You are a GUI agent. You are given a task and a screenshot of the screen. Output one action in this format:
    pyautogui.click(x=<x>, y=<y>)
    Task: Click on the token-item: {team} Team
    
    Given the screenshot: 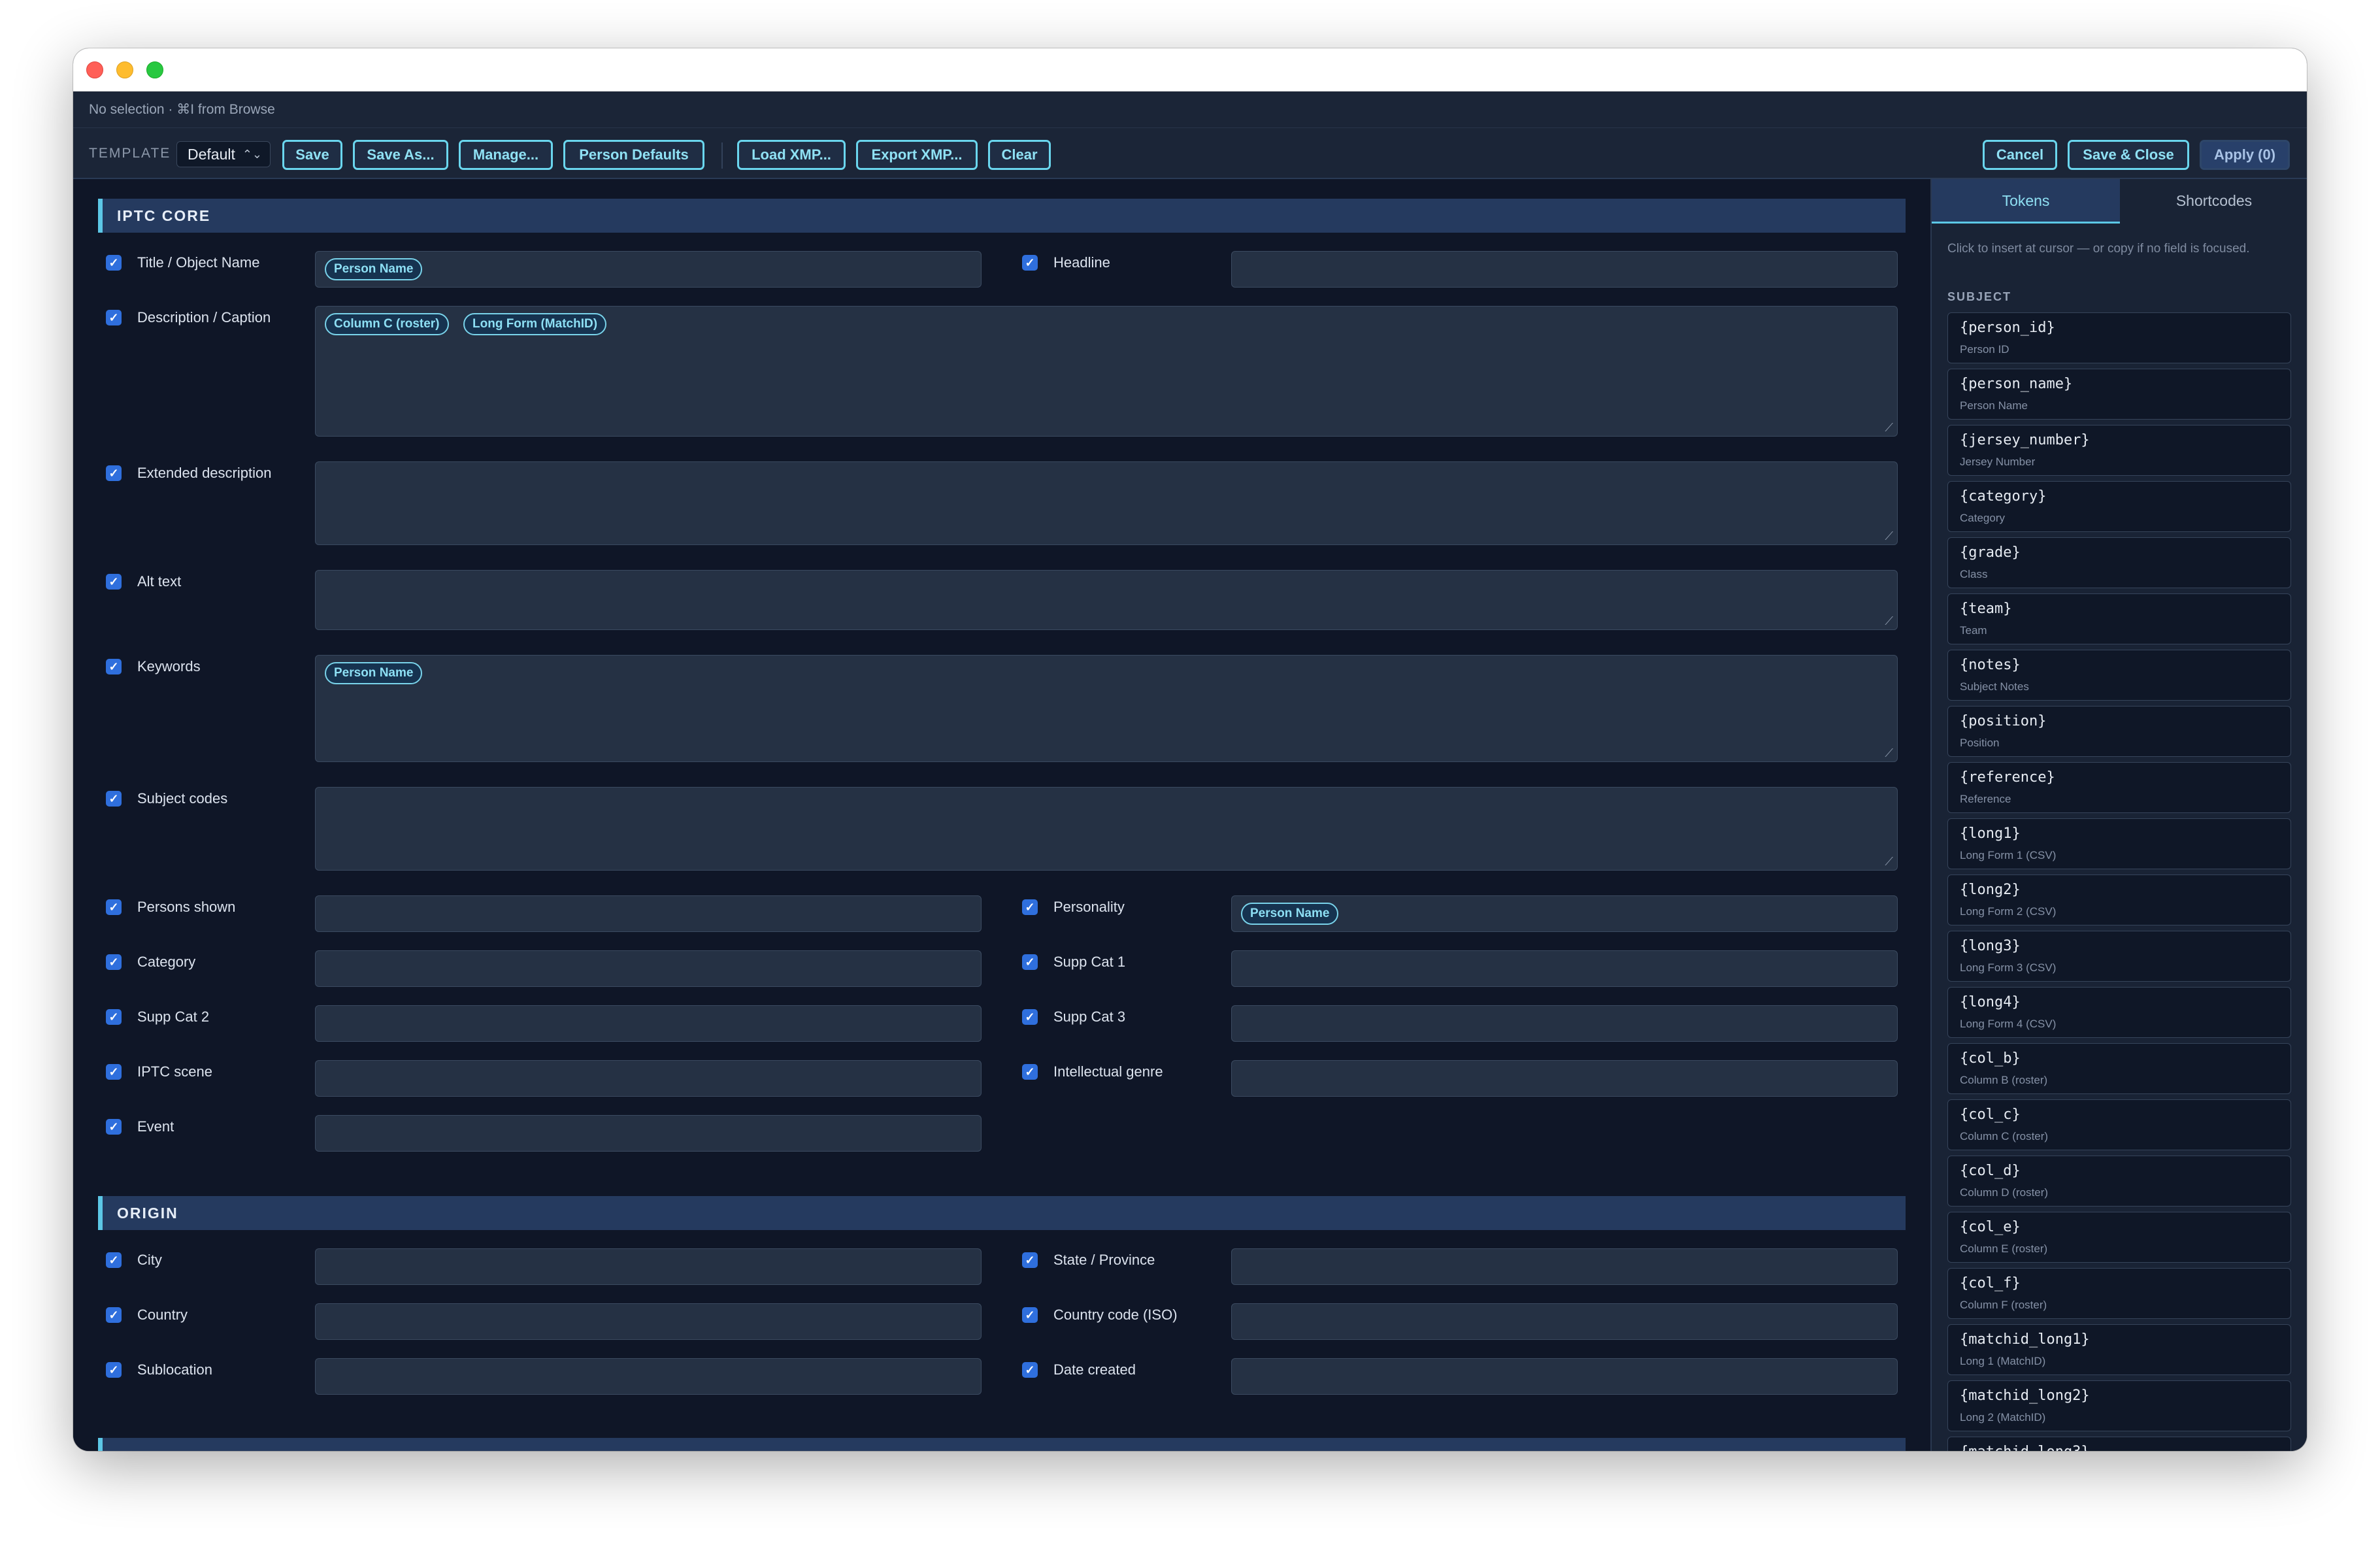 What is the action you would take?
    pyautogui.click(x=2119, y=618)
    